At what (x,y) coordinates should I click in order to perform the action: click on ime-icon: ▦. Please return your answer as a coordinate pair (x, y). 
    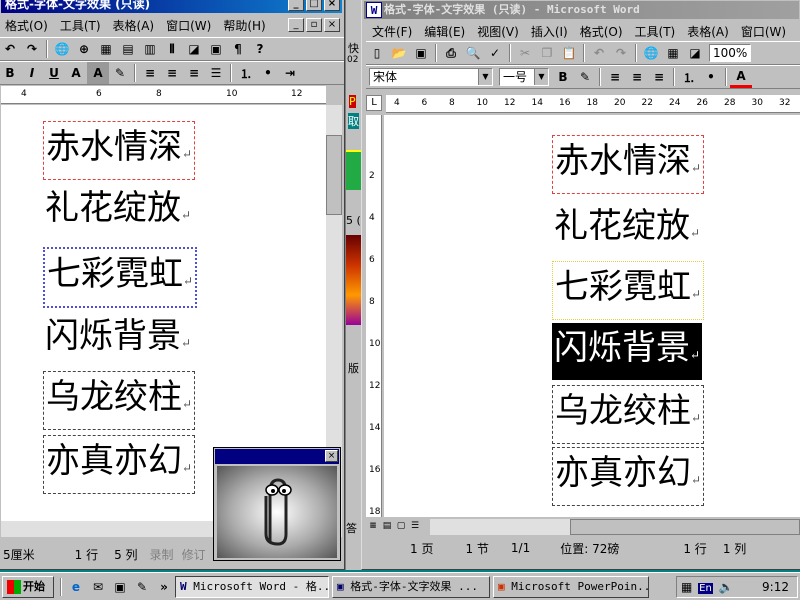
    Looking at the image, I should click on (686, 587).